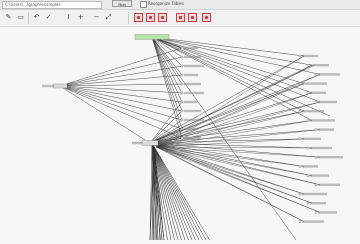  I want to click on reorganize-label: Reorganize Tables, so click(166, 3).